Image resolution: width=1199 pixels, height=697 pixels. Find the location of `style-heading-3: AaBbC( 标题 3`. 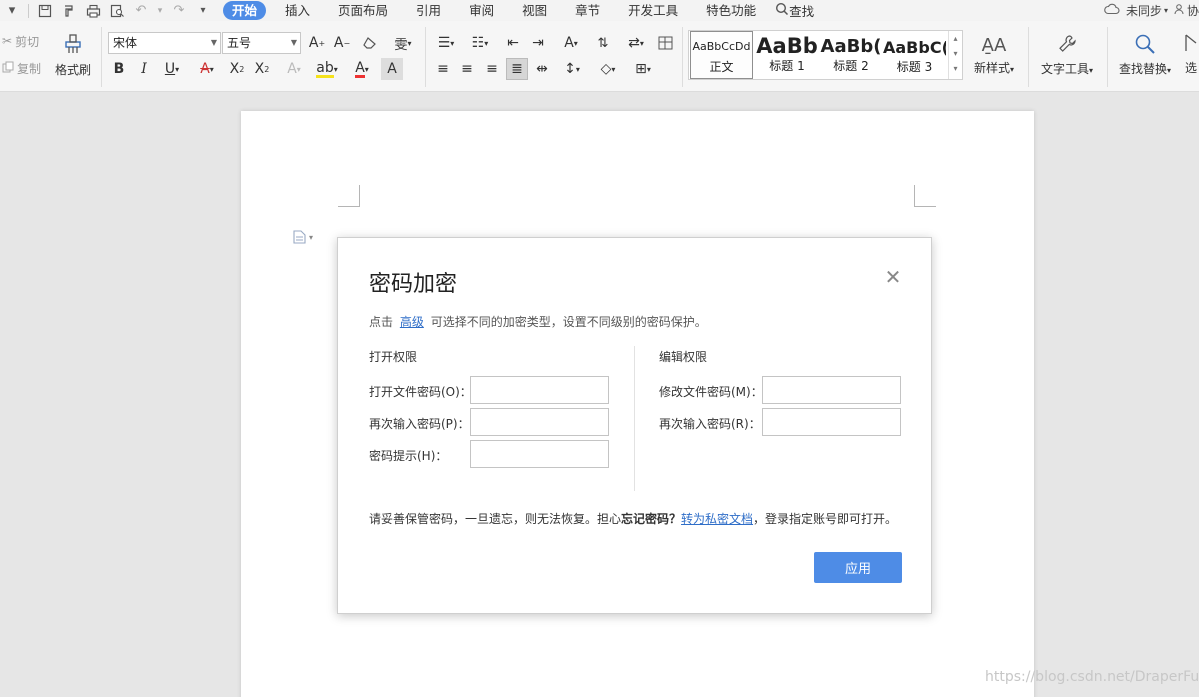

style-heading-3: AaBbC( 标题 3 is located at coordinates (914, 55).